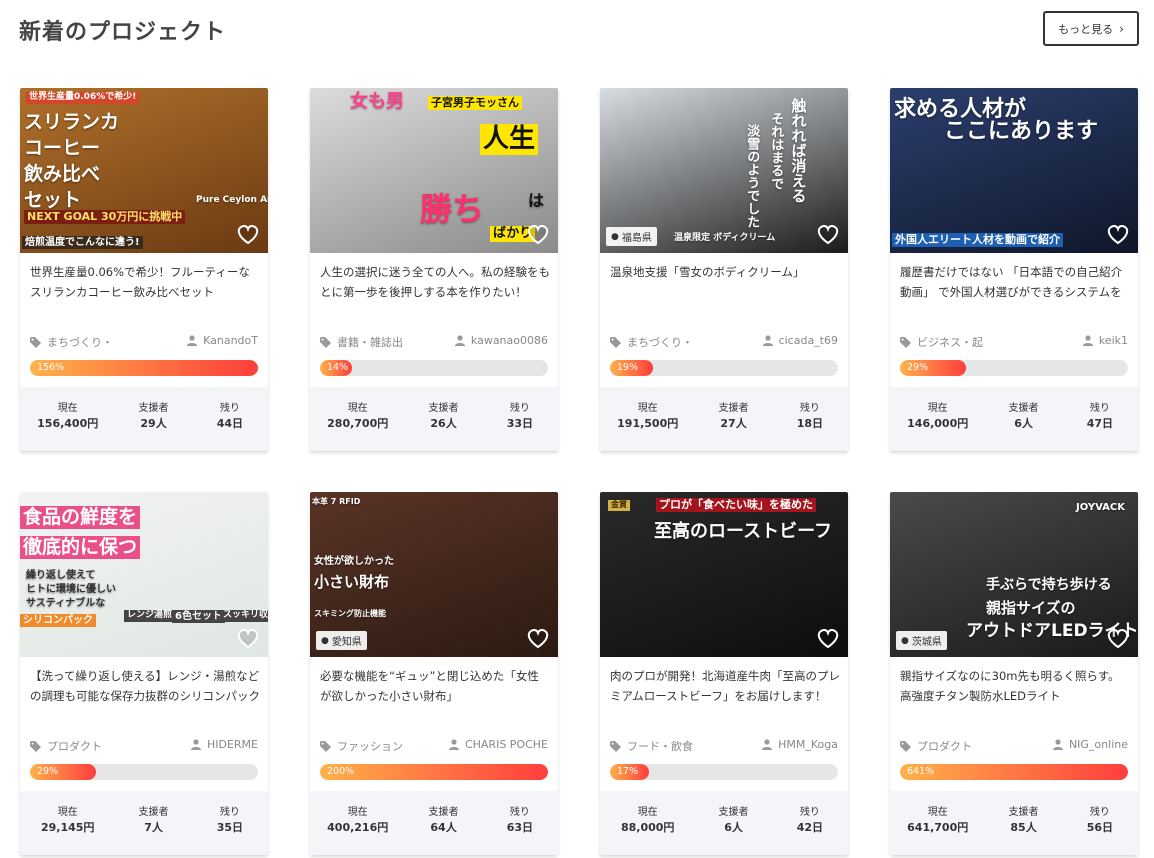  What do you see at coordinates (435, 686) in the screenshot?
I see `project-title: 必要な機能を“ギュッ”と閉じ込めた「女性が欲しかった小さい財布」` at bounding box center [435, 686].